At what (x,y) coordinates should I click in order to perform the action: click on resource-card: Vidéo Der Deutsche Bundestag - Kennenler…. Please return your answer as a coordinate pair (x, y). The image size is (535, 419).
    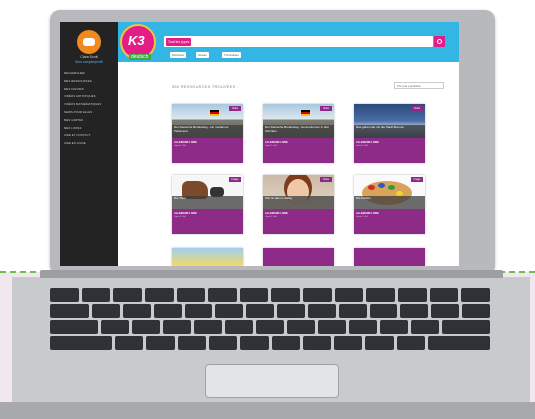
    Looking at the image, I should click on (298, 133).